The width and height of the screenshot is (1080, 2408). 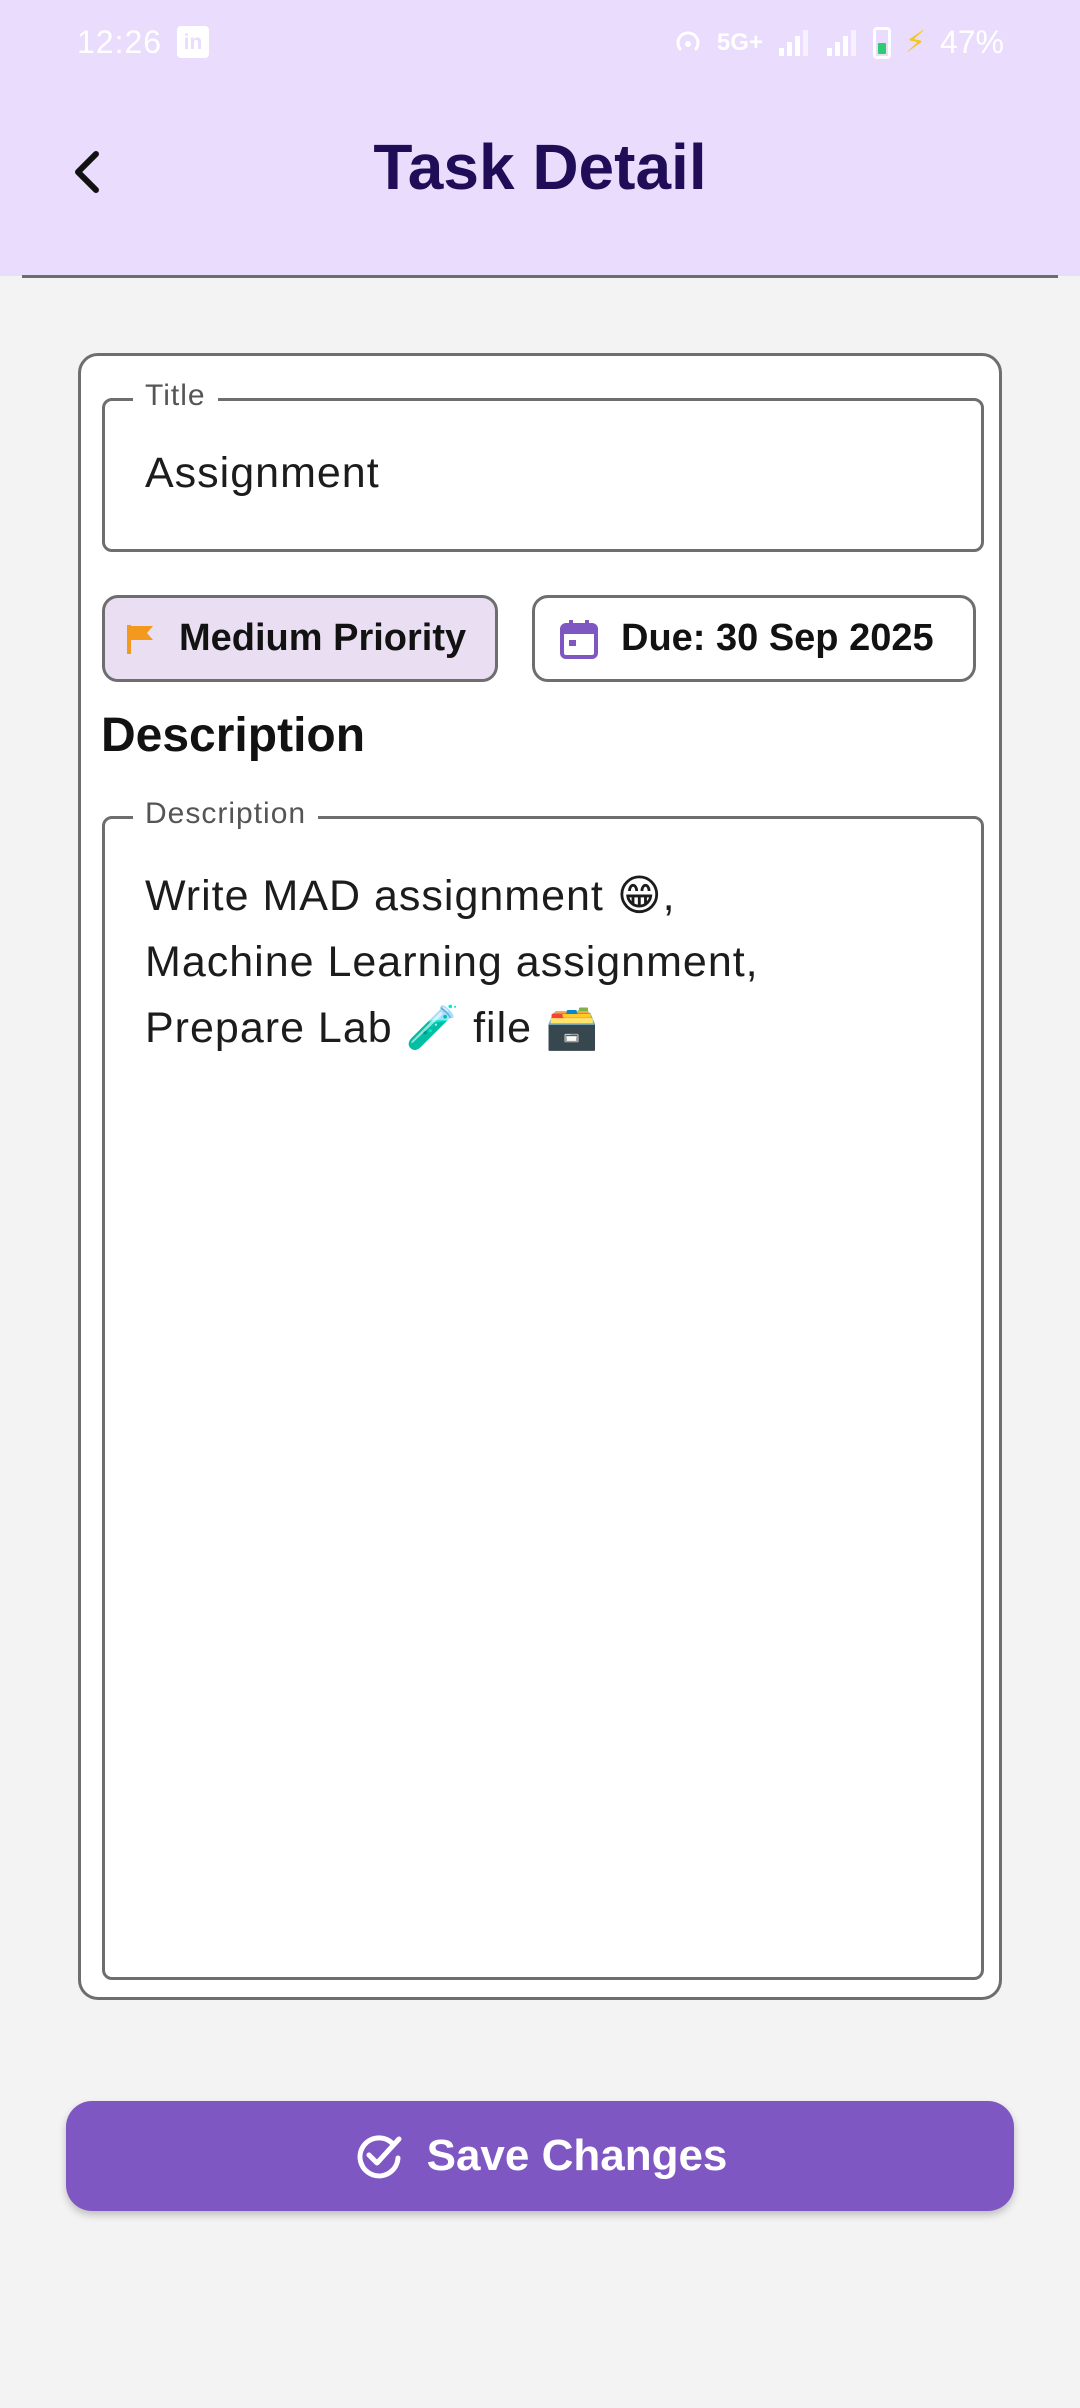 What do you see at coordinates (543, 465) in the screenshot?
I see `title-field: Title Assignment` at bounding box center [543, 465].